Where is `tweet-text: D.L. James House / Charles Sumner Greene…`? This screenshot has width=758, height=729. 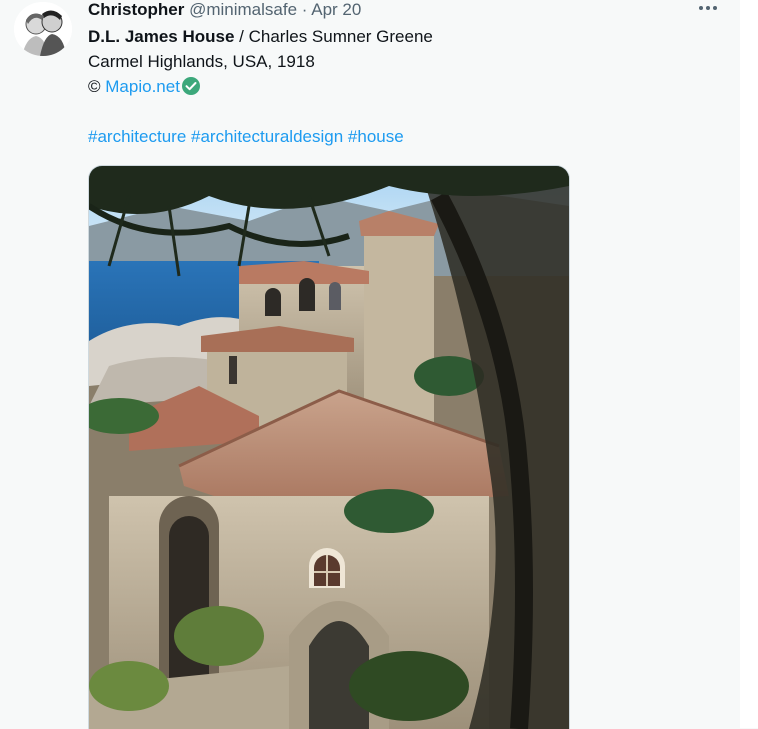 tweet-text: D.L. James House / Charles Sumner Greene… is located at coordinates (388, 61).